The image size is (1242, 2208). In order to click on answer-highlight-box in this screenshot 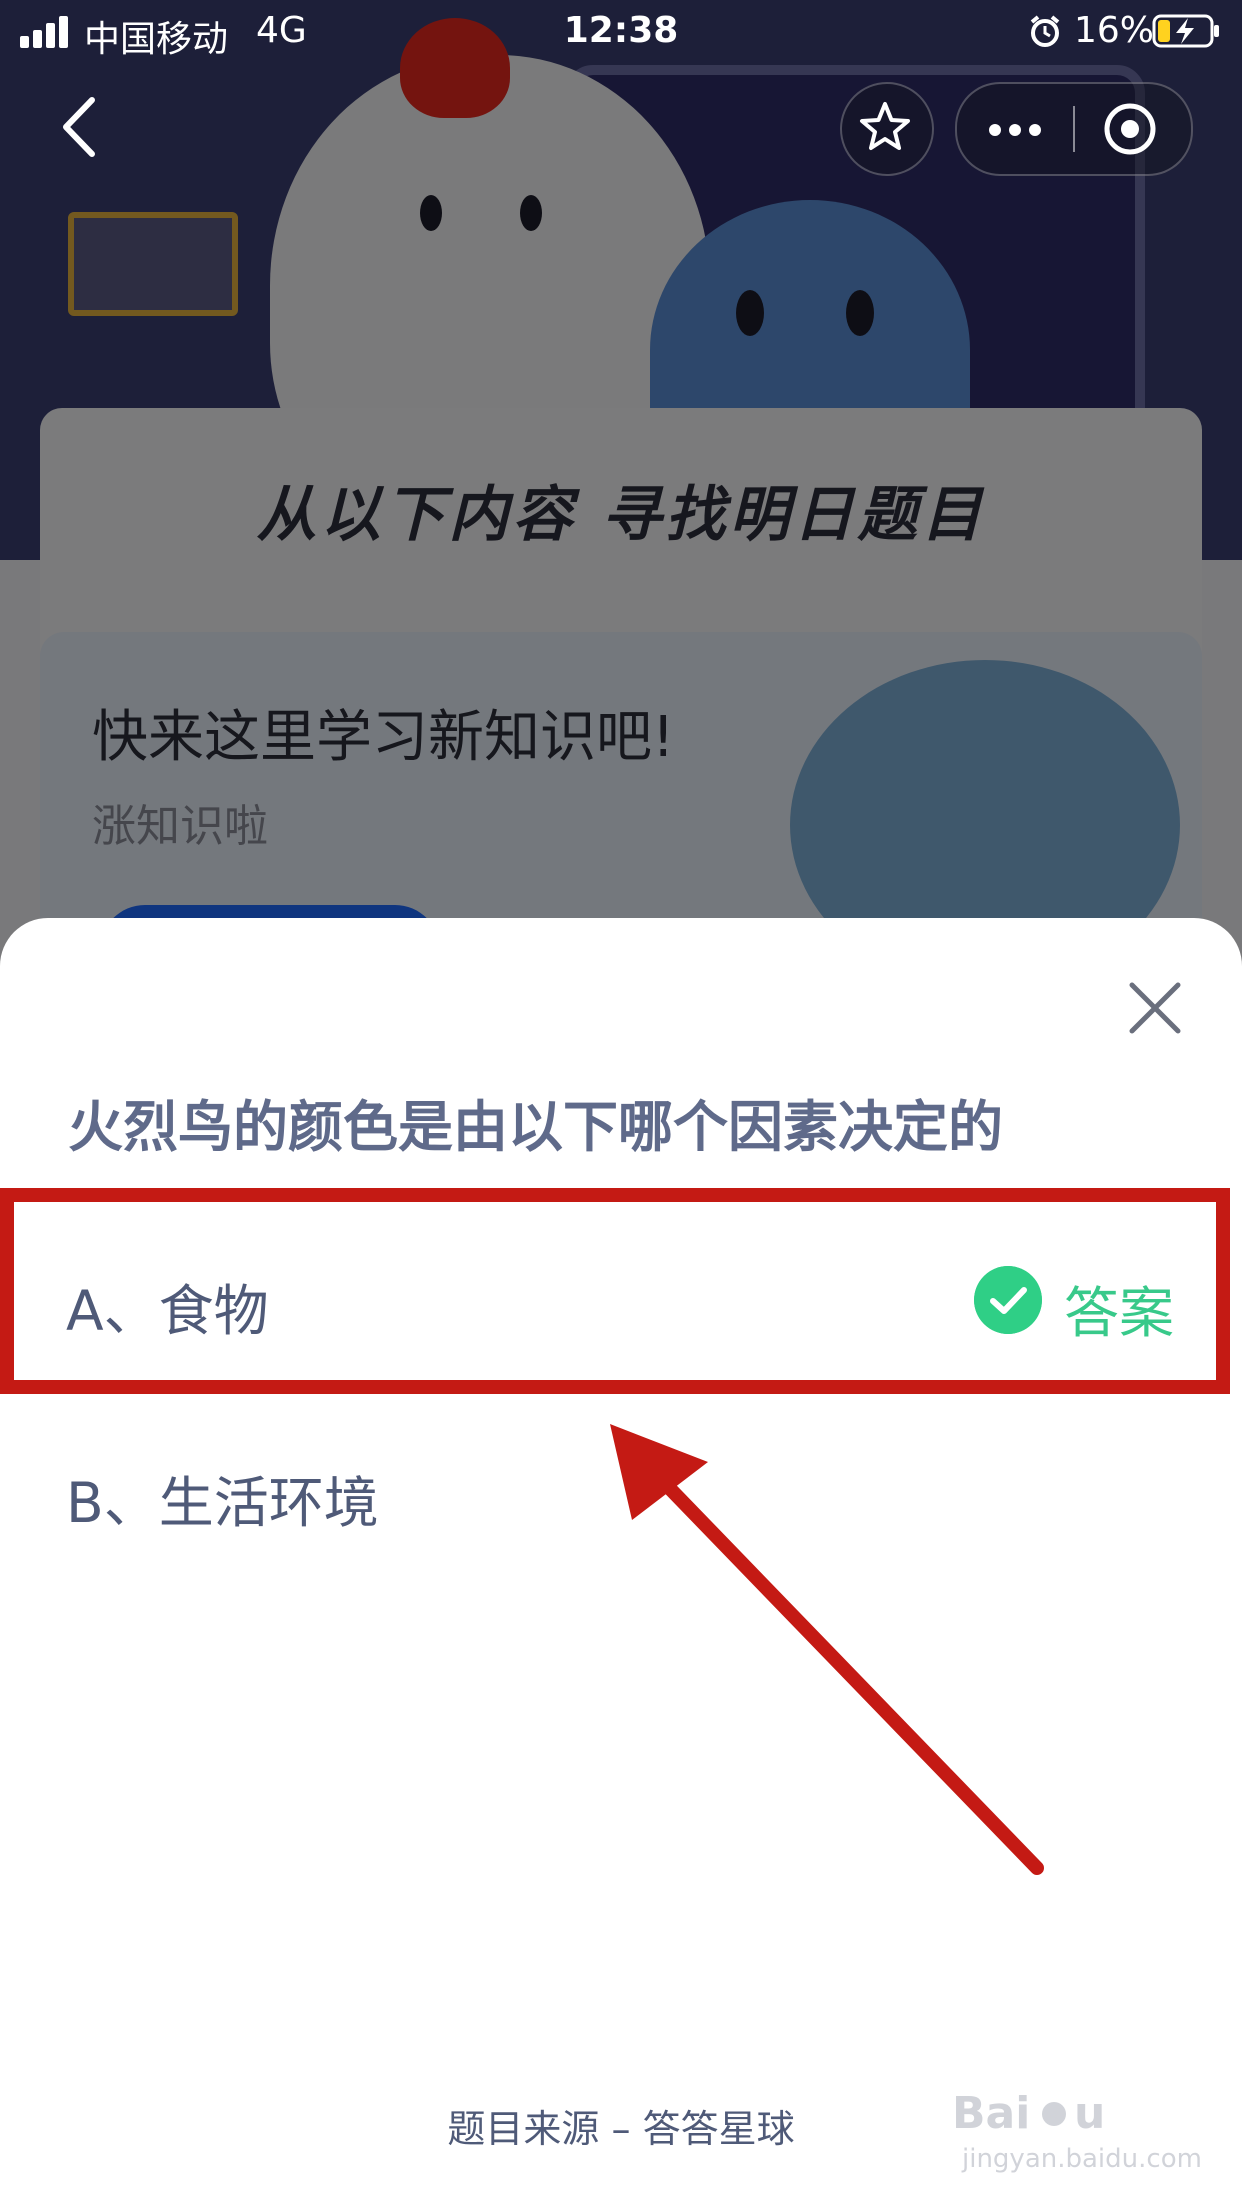, I will do `click(615, 1291)`.